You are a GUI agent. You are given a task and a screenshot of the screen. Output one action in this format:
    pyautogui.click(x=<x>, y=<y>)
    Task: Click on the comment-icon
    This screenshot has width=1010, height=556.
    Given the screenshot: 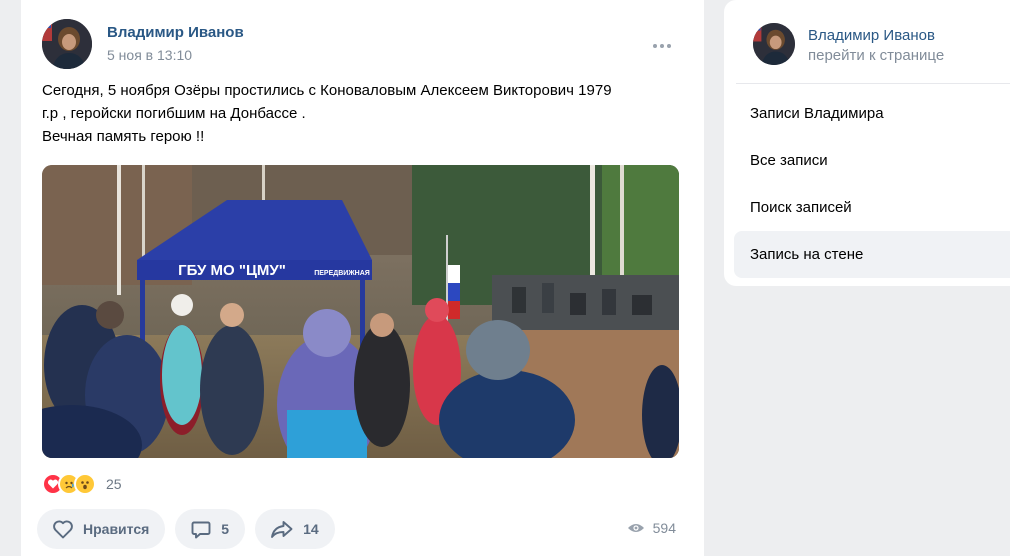 What is the action you would take?
    pyautogui.click(x=201, y=530)
    